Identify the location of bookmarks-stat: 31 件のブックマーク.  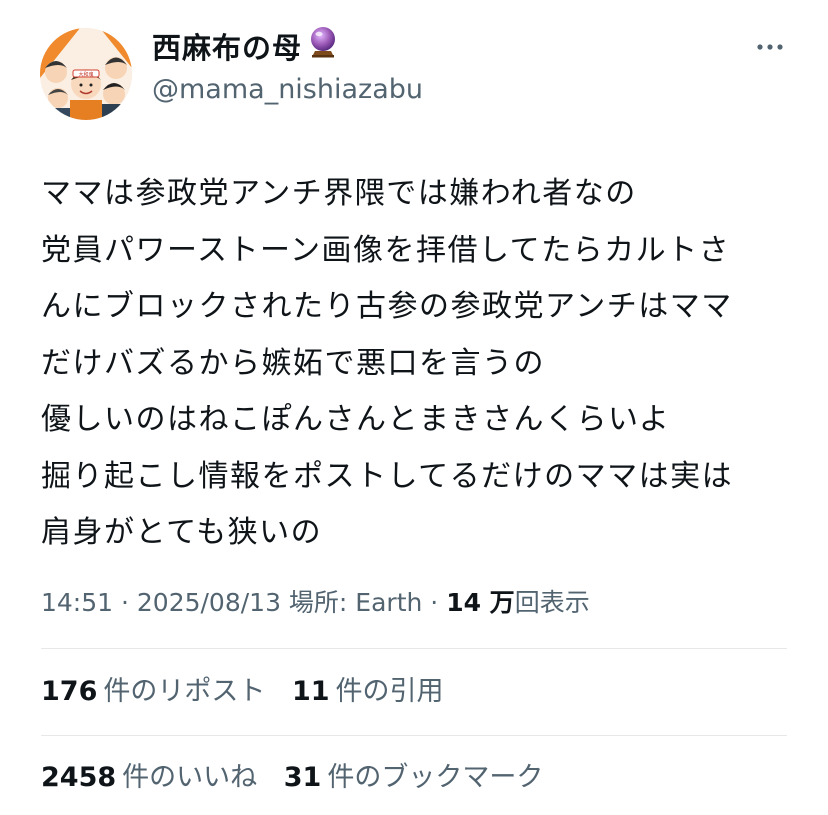
(414, 778).